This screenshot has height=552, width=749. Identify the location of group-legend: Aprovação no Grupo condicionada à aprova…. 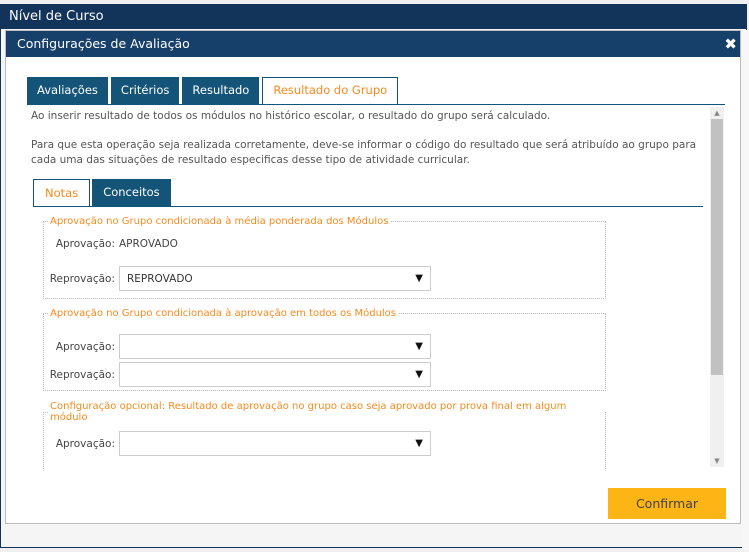
(223, 313).